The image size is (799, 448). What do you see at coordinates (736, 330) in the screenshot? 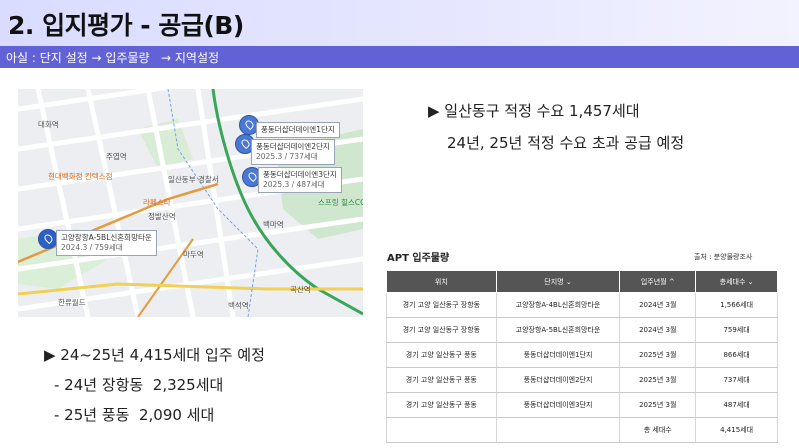
I see `cell-units: 759세대` at bounding box center [736, 330].